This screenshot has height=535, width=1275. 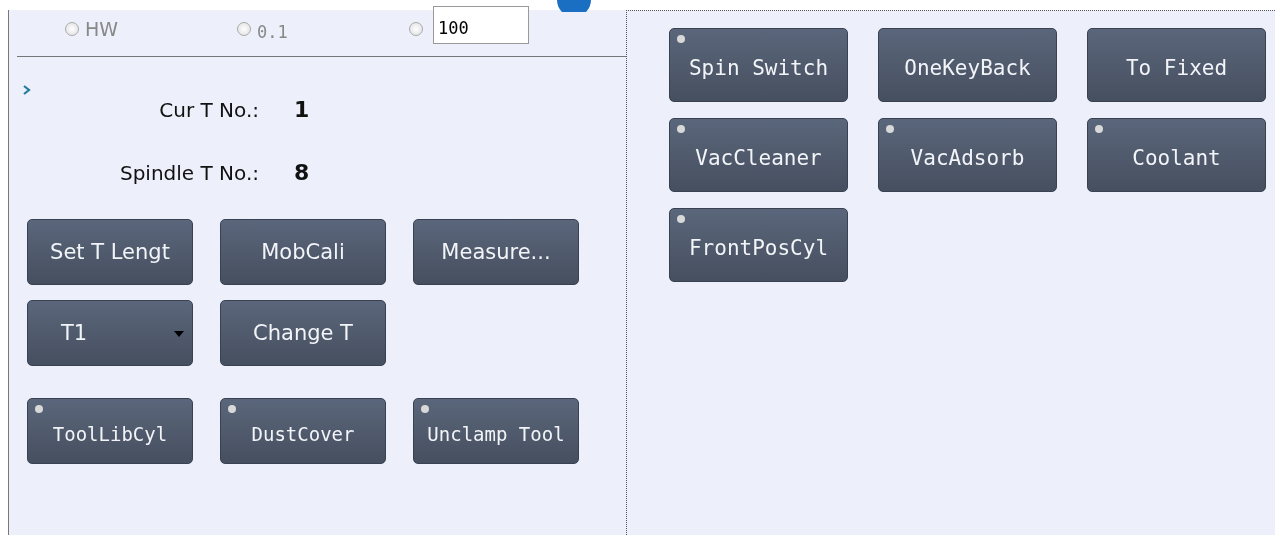 I want to click on field-label: Cur T No.:, so click(x=208, y=109).